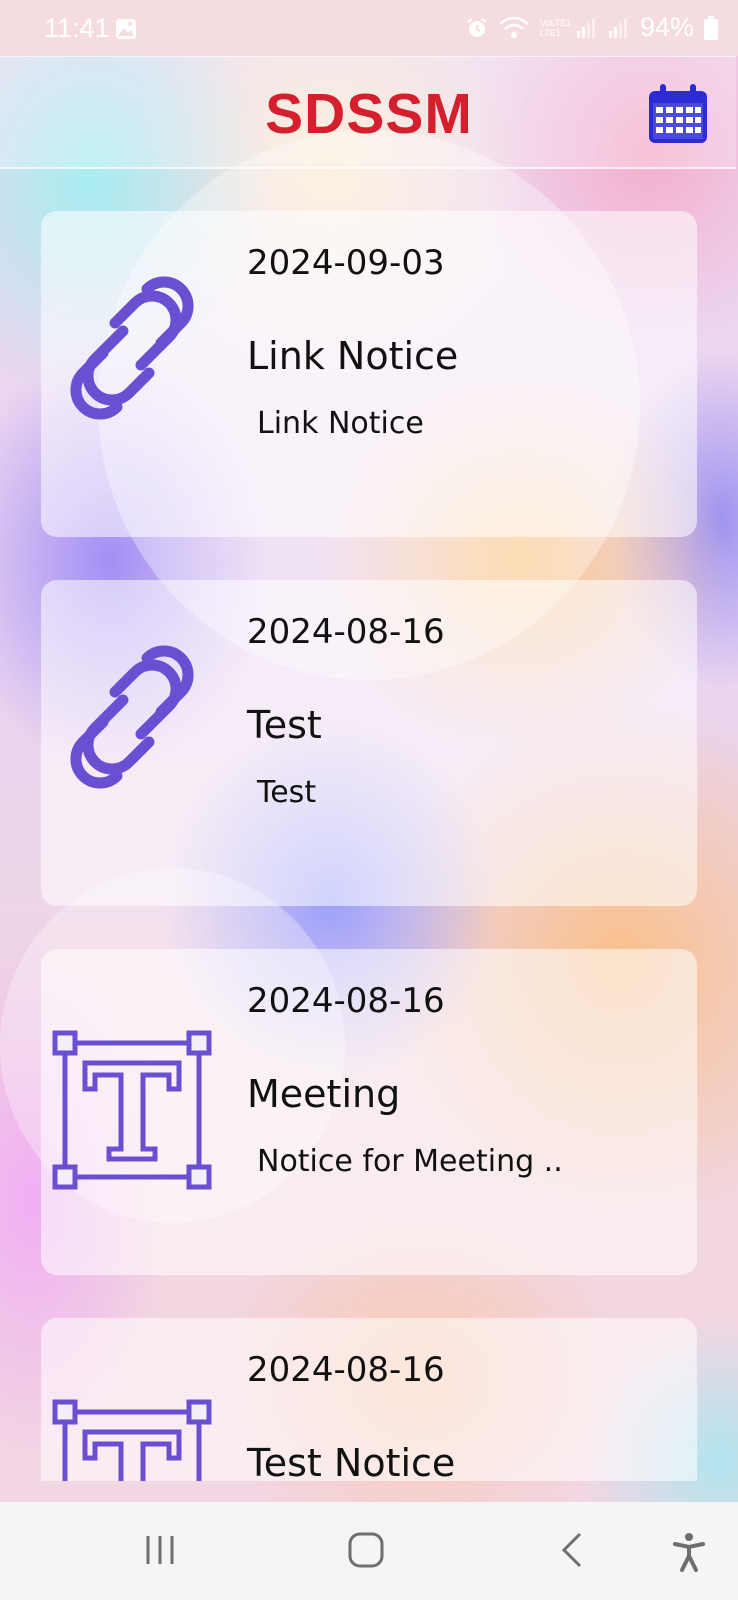  What do you see at coordinates (711, 27) in the screenshot?
I see `battery-icon` at bounding box center [711, 27].